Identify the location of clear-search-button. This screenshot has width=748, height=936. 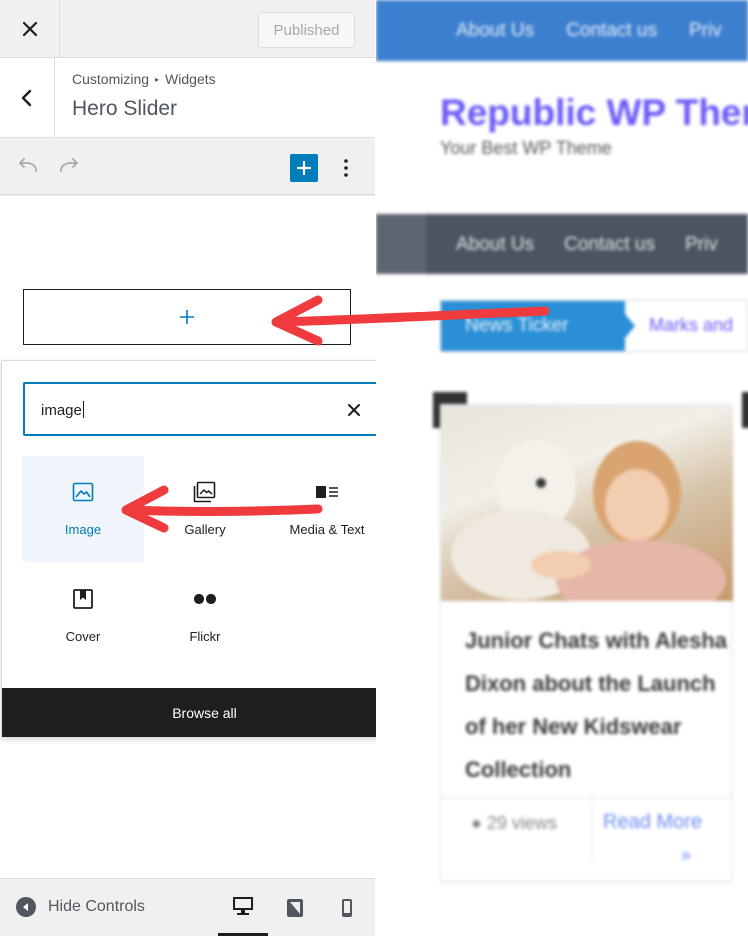
(354, 410).